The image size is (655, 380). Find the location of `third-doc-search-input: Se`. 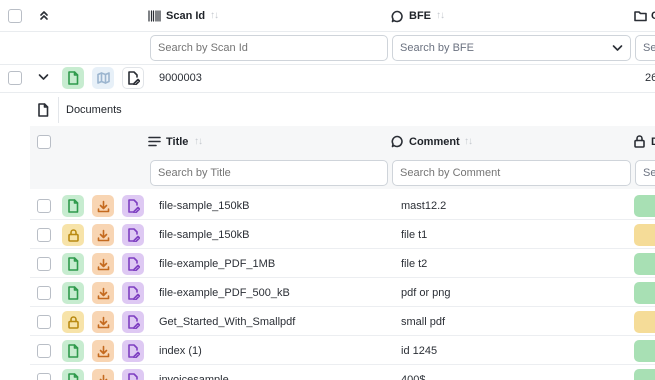

third-doc-search-input: Se is located at coordinates (645, 173).